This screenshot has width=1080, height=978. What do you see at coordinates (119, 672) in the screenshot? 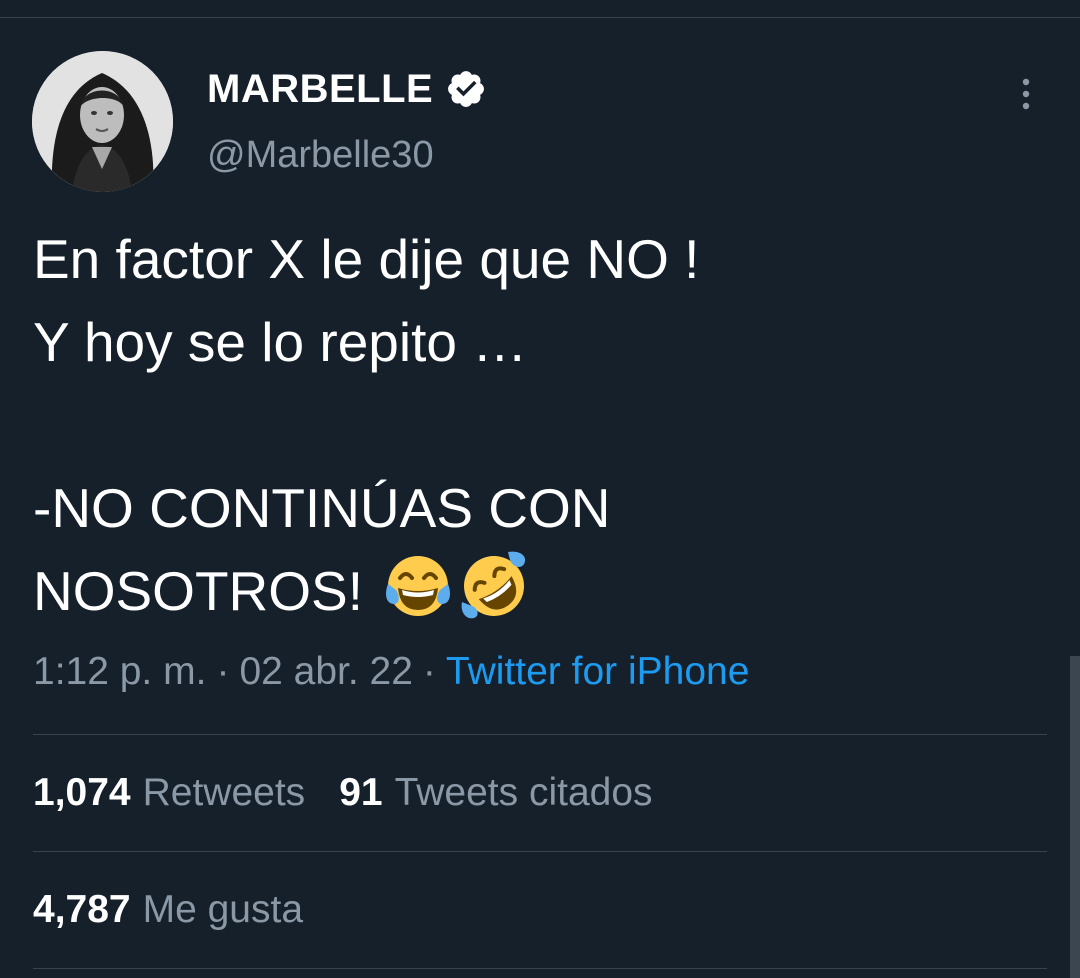
I see `tweet-time: 1:12 p. m.` at bounding box center [119, 672].